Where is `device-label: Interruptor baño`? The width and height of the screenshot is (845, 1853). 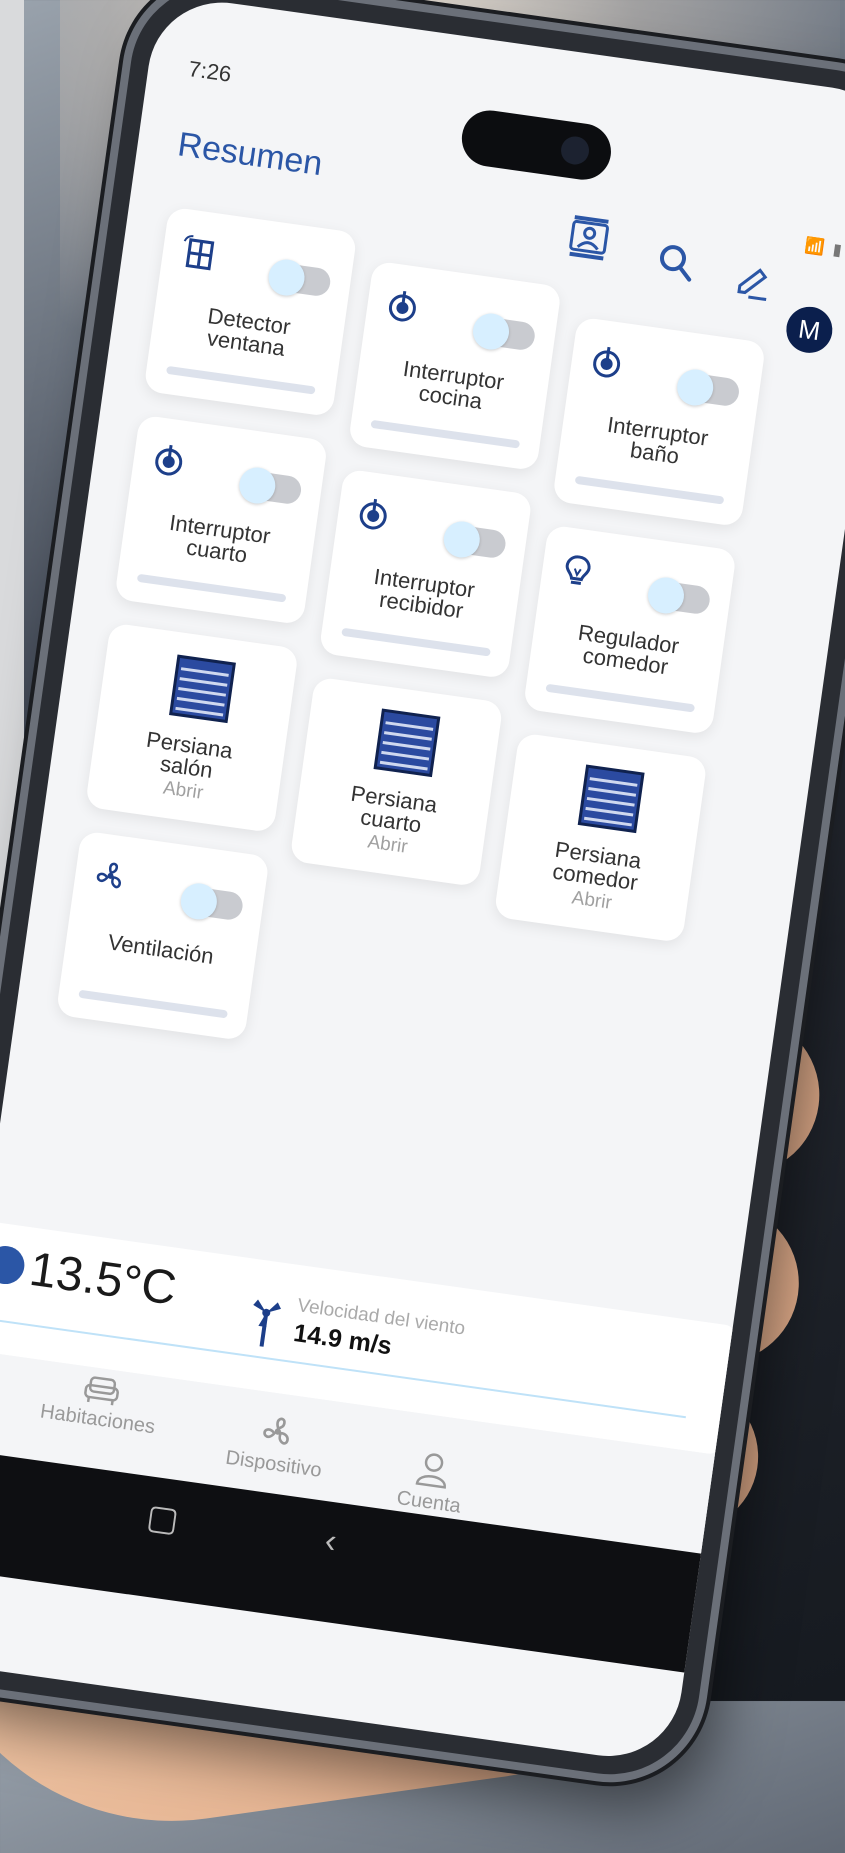 device-label: Interruptor baño is located at coordinates (656, 443).